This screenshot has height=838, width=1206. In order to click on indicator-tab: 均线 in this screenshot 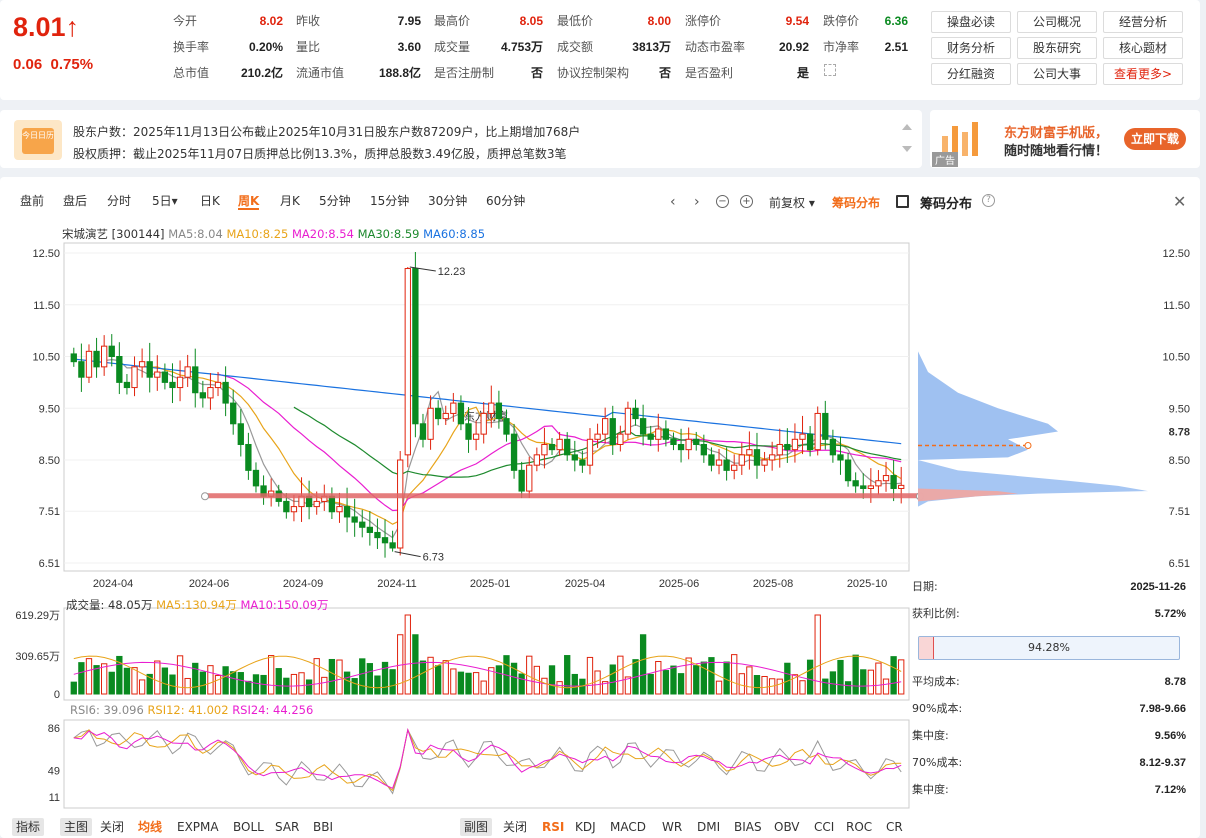, I will do `click(150, 827)`.